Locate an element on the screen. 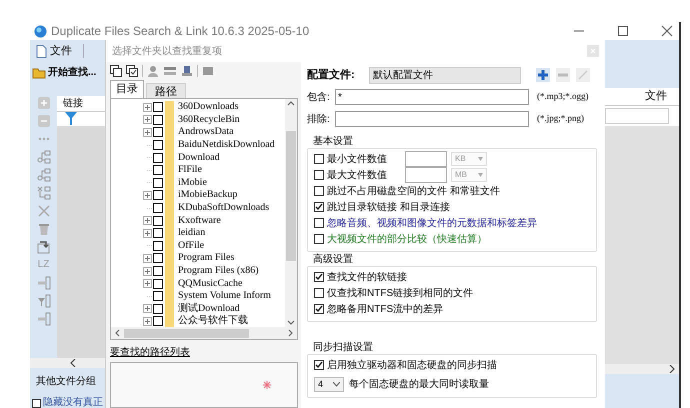  checkbox-label: 查找文件的软链接 is located at coordinates (367, 277).